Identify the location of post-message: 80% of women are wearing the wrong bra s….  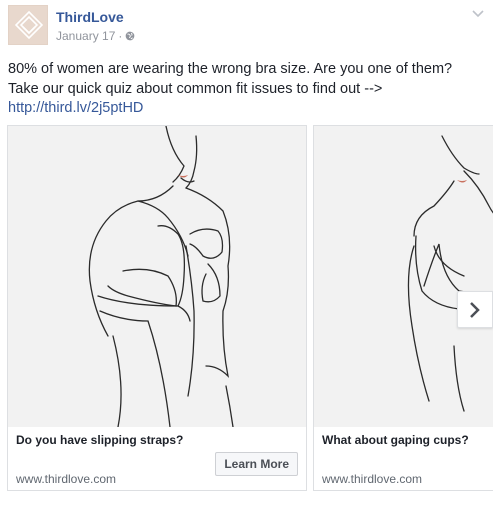
(246, 89).